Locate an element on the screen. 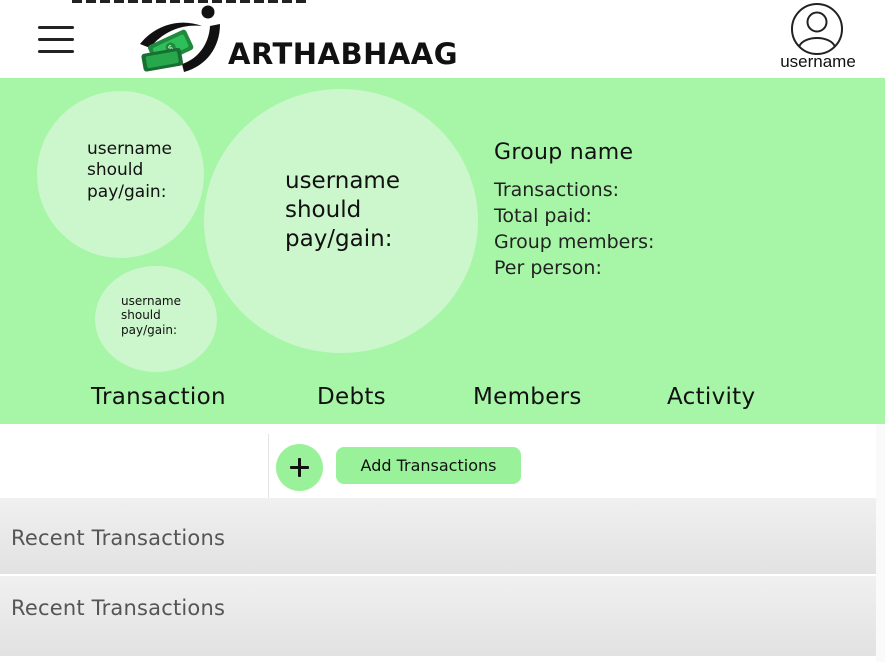  profile-button: username is located at coordinates (818, 38).